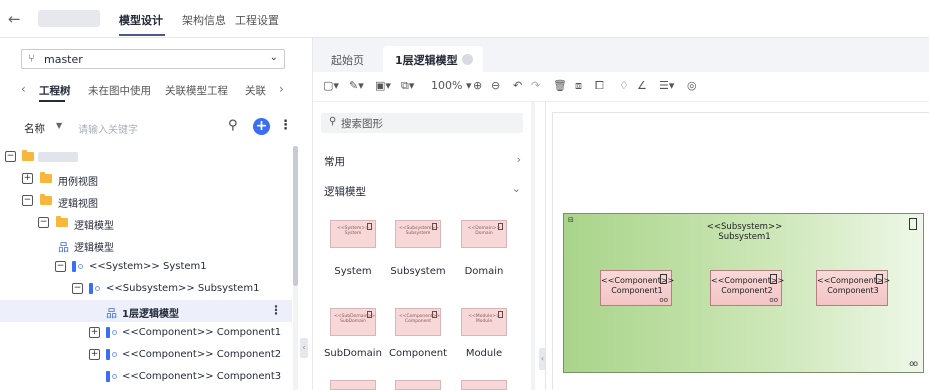 The image size is (929, 390). I want to click on tree-scrollbar, so click(295, 268).